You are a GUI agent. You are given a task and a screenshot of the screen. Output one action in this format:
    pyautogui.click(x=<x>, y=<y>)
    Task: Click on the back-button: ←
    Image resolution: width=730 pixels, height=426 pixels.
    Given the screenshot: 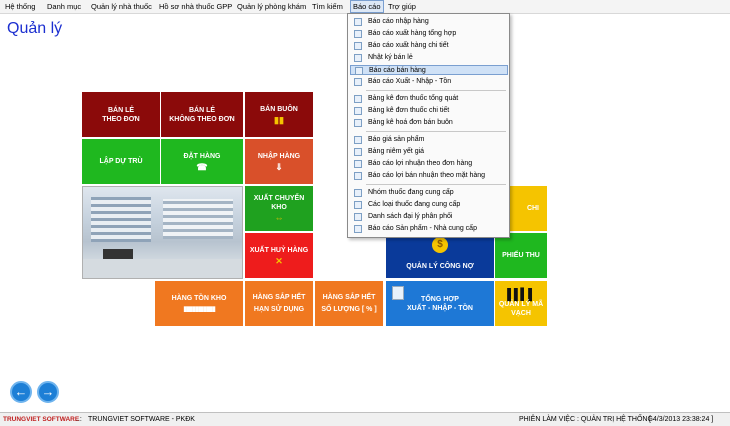 What is the action you would take?
    pyautogui.click(x=21, y=392)
    